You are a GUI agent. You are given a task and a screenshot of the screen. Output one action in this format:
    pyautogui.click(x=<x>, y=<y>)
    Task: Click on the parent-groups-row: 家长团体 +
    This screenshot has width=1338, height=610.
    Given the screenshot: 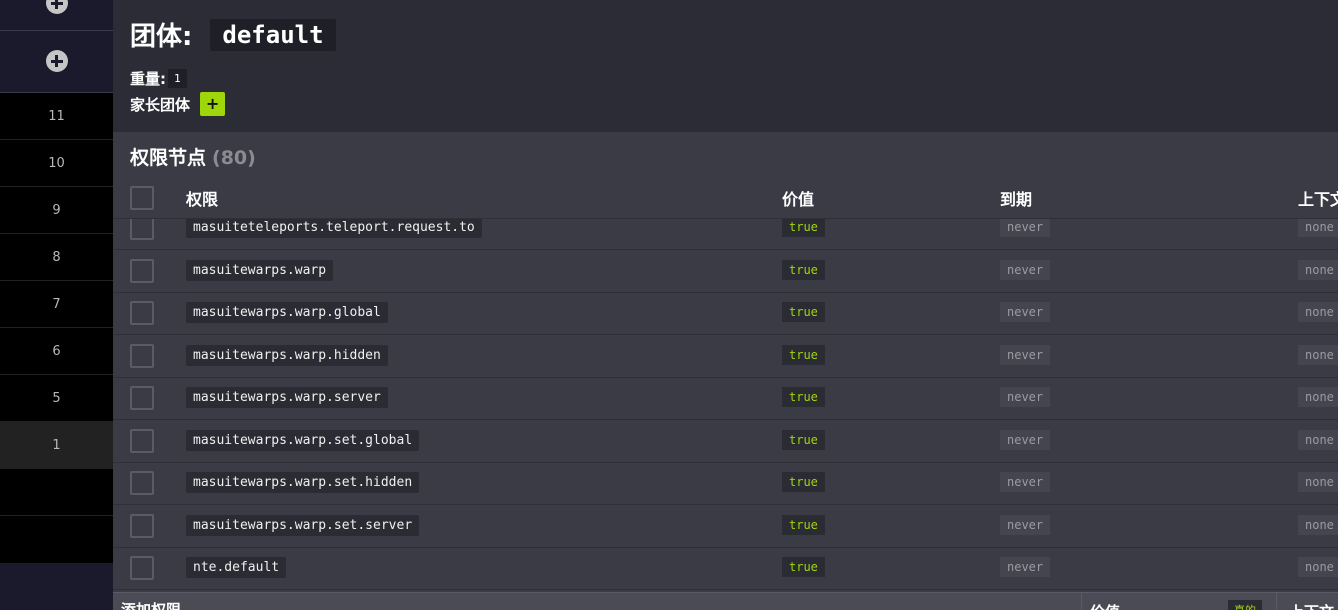 What is the action you would take?
    pyautogui.click(x=178, y=104)
    